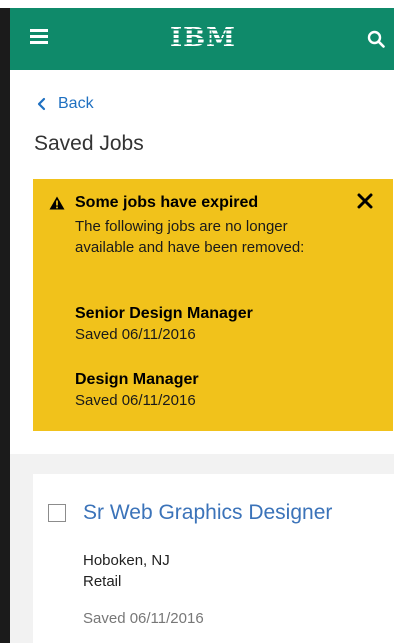 The height and width of the screenshot is (643, 394). I want to click on logo-text: IBM, so click(203, 38).